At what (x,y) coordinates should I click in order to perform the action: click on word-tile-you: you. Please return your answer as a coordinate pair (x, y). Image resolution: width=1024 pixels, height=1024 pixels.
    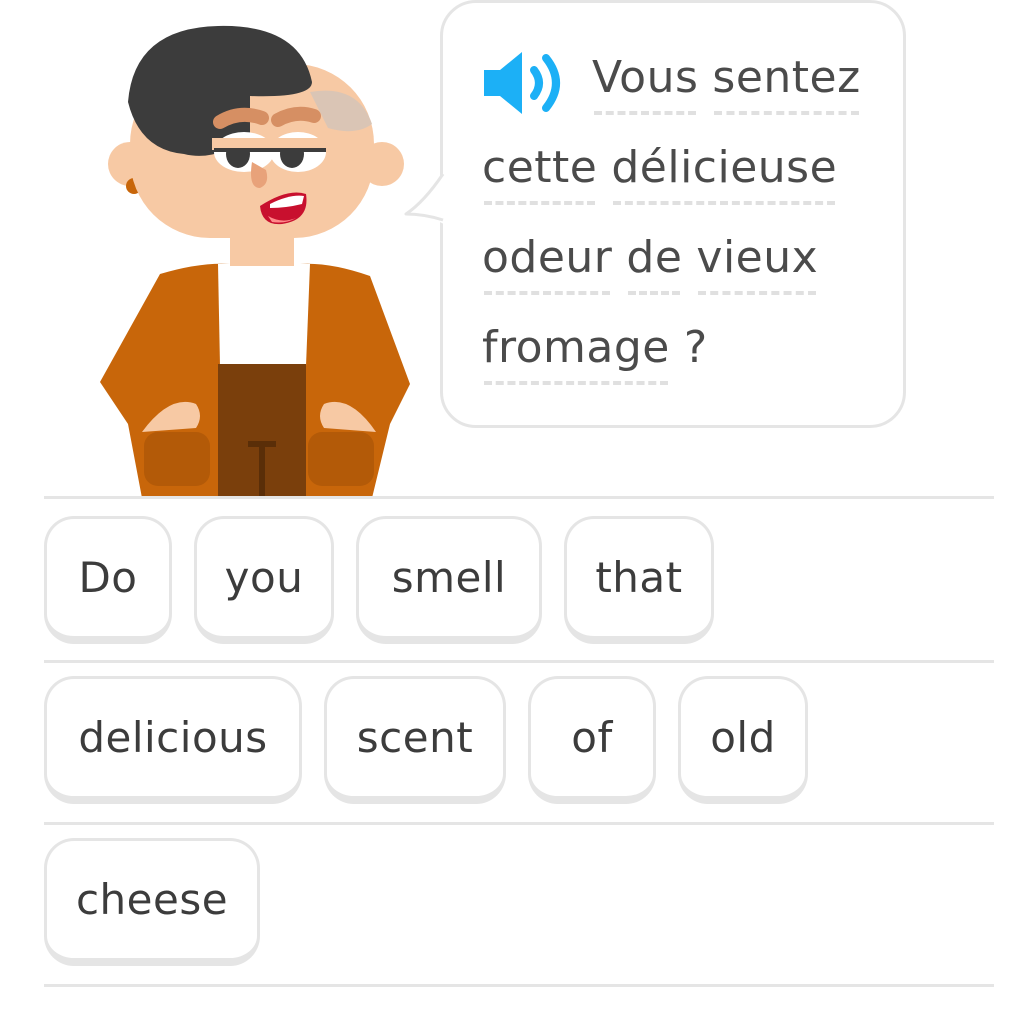
    Looking at the image, I should click on (264, 580).